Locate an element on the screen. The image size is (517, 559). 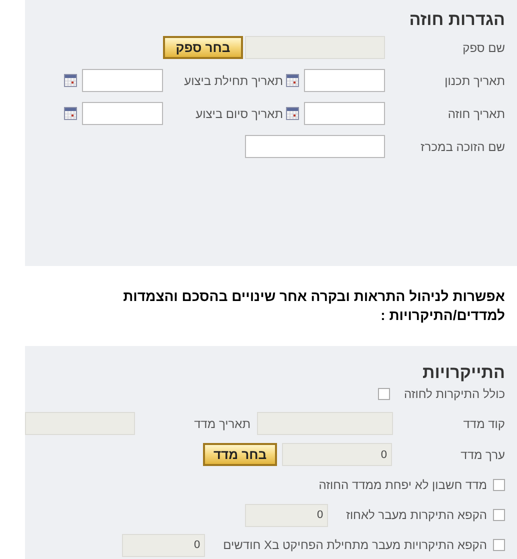
field-label: כולל התיקרות לחוזה is located at coordinates (454, 394).